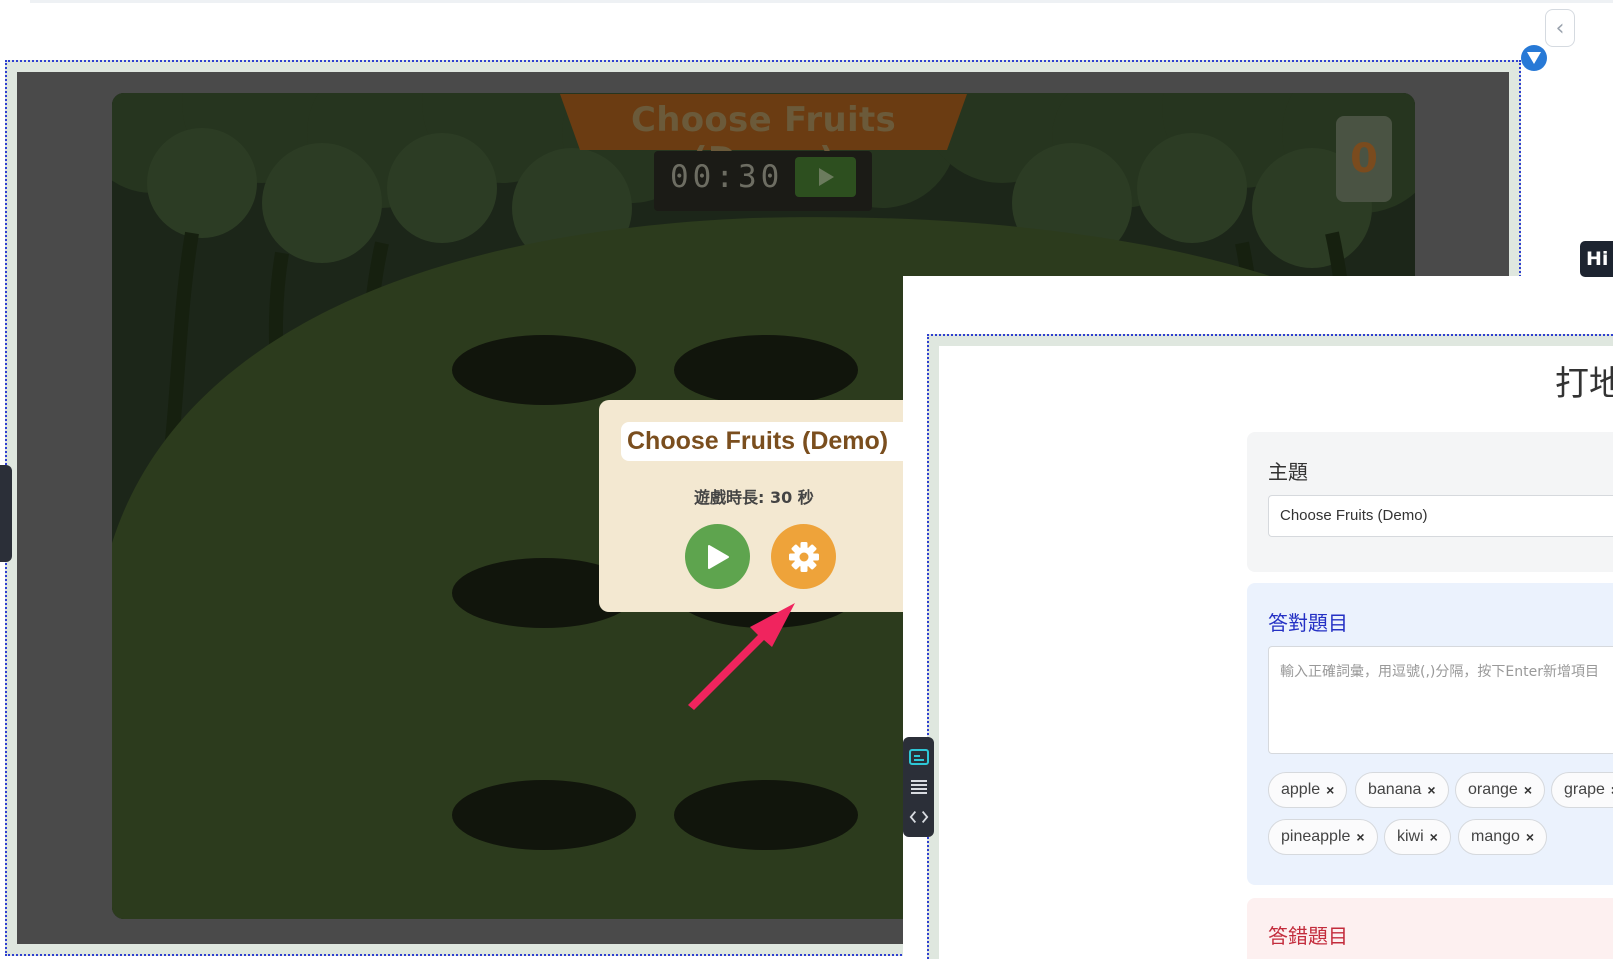 The image size is (1613, 959). I want to click on gear-icon, so click(803, 556).